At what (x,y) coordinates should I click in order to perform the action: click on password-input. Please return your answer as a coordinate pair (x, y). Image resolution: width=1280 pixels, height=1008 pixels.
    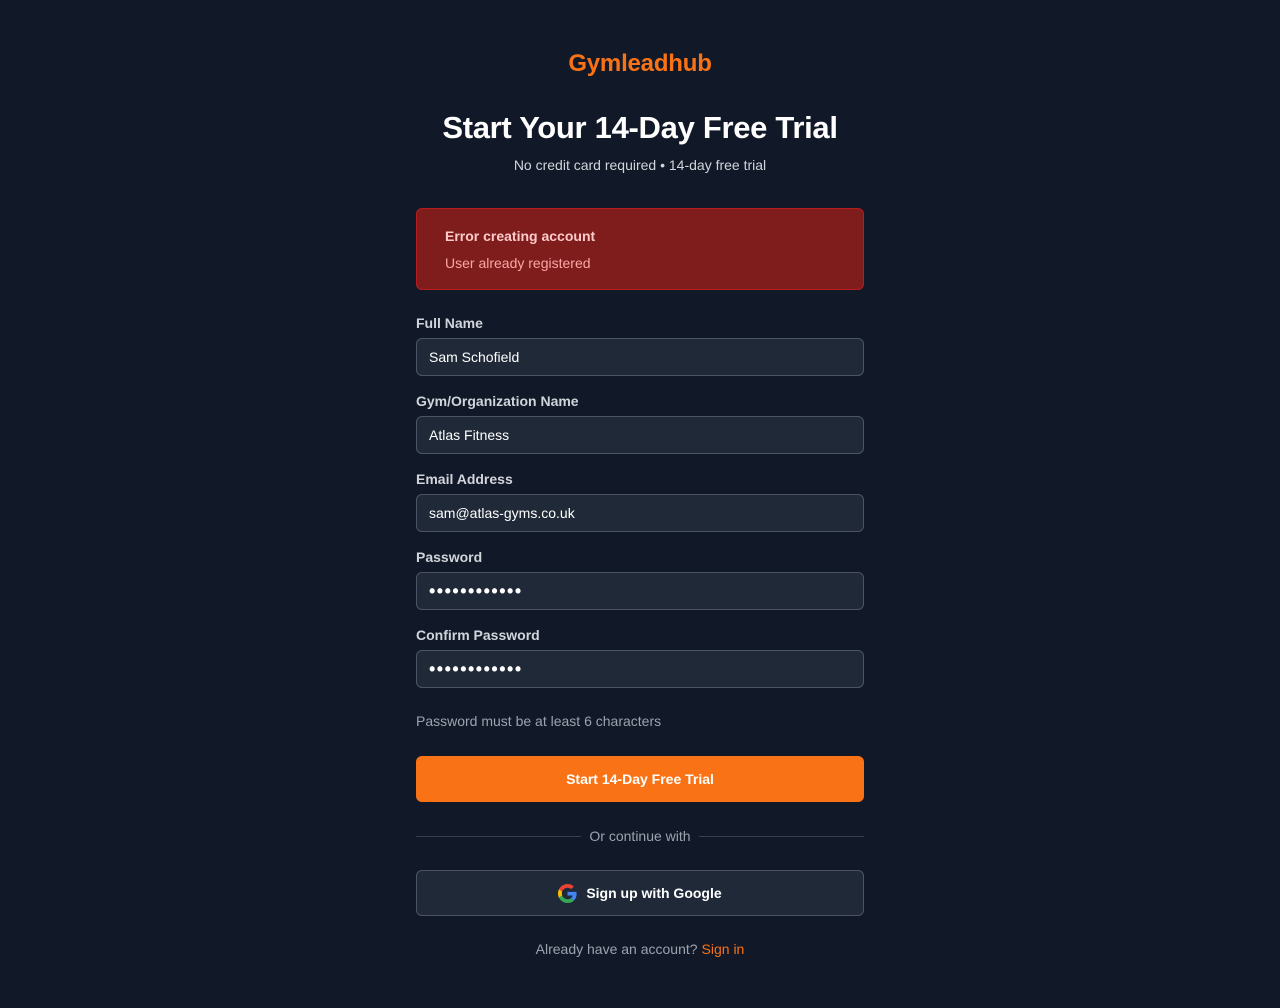
    Looking at the image, I should click on (640, 591).